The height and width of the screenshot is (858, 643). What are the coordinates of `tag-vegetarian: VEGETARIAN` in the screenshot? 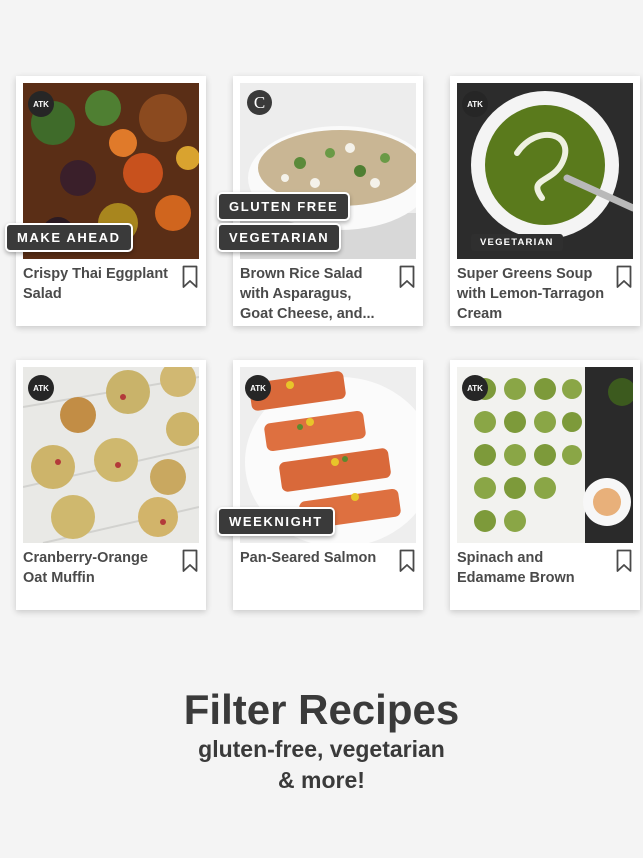 It's located at (279, 237).